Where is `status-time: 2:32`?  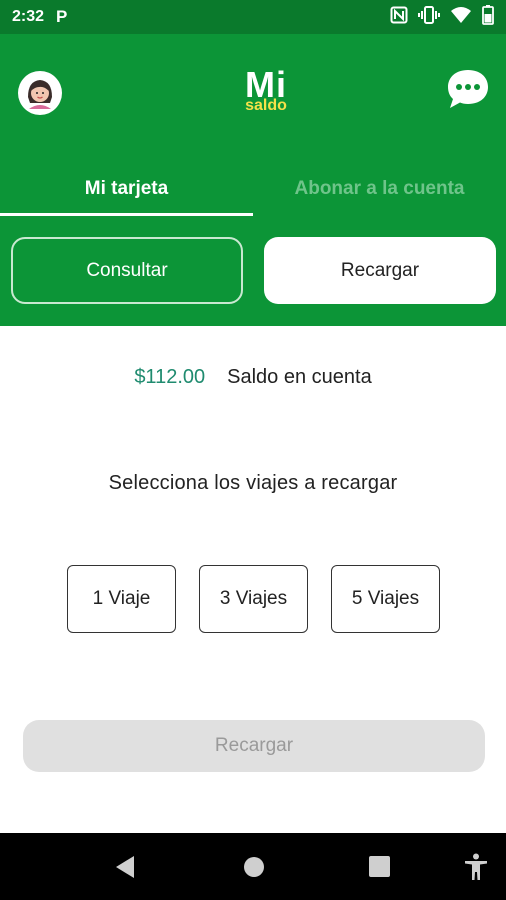
status-time: 2:32 is located at coordinates (28, 16).